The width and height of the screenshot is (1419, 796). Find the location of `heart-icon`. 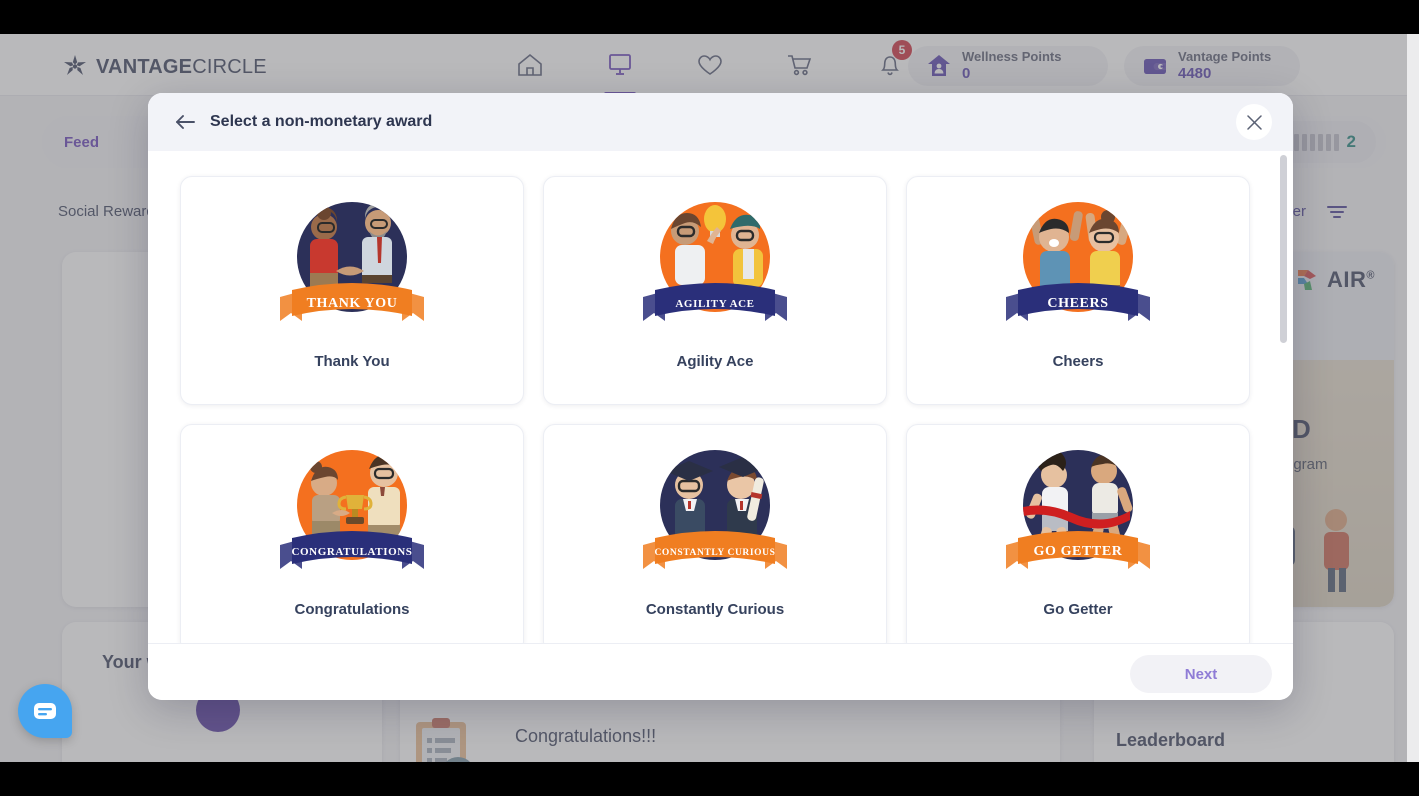

heart-icon is located at coordinates (710, 65).